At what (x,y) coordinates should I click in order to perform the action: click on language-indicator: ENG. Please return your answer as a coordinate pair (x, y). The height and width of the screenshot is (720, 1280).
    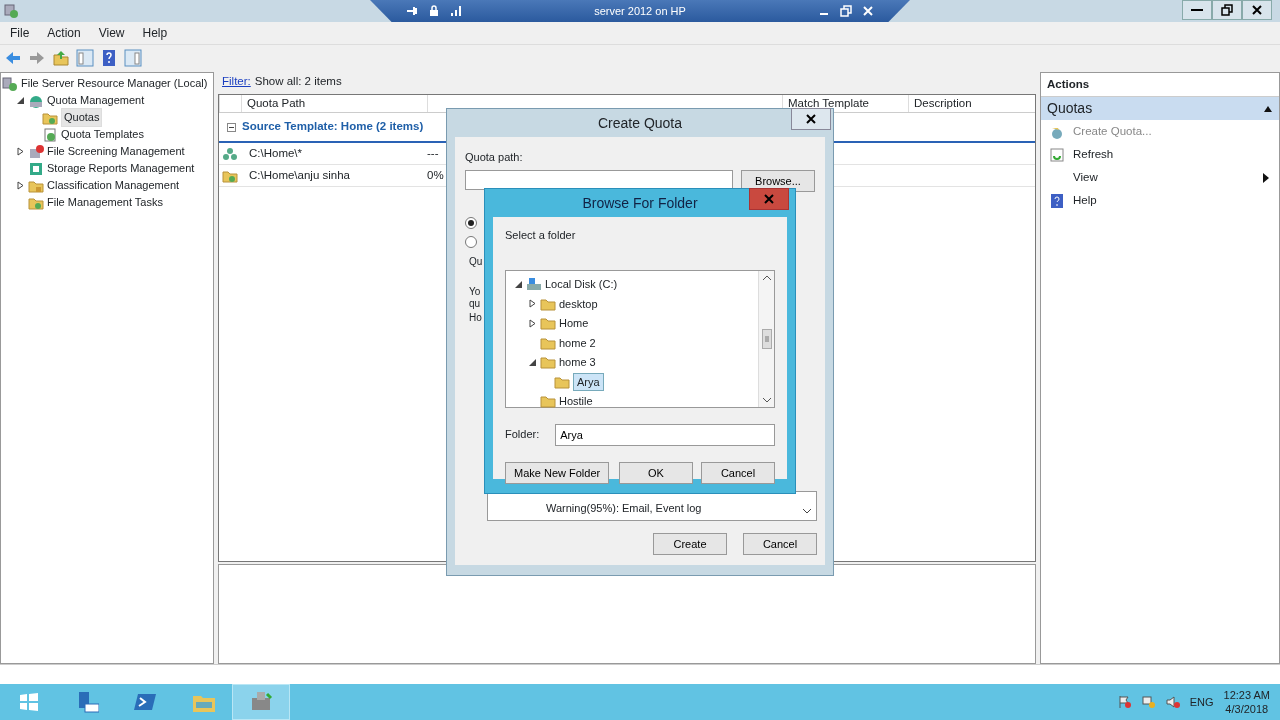
    Looking at the image, I should click on (1201, 702).